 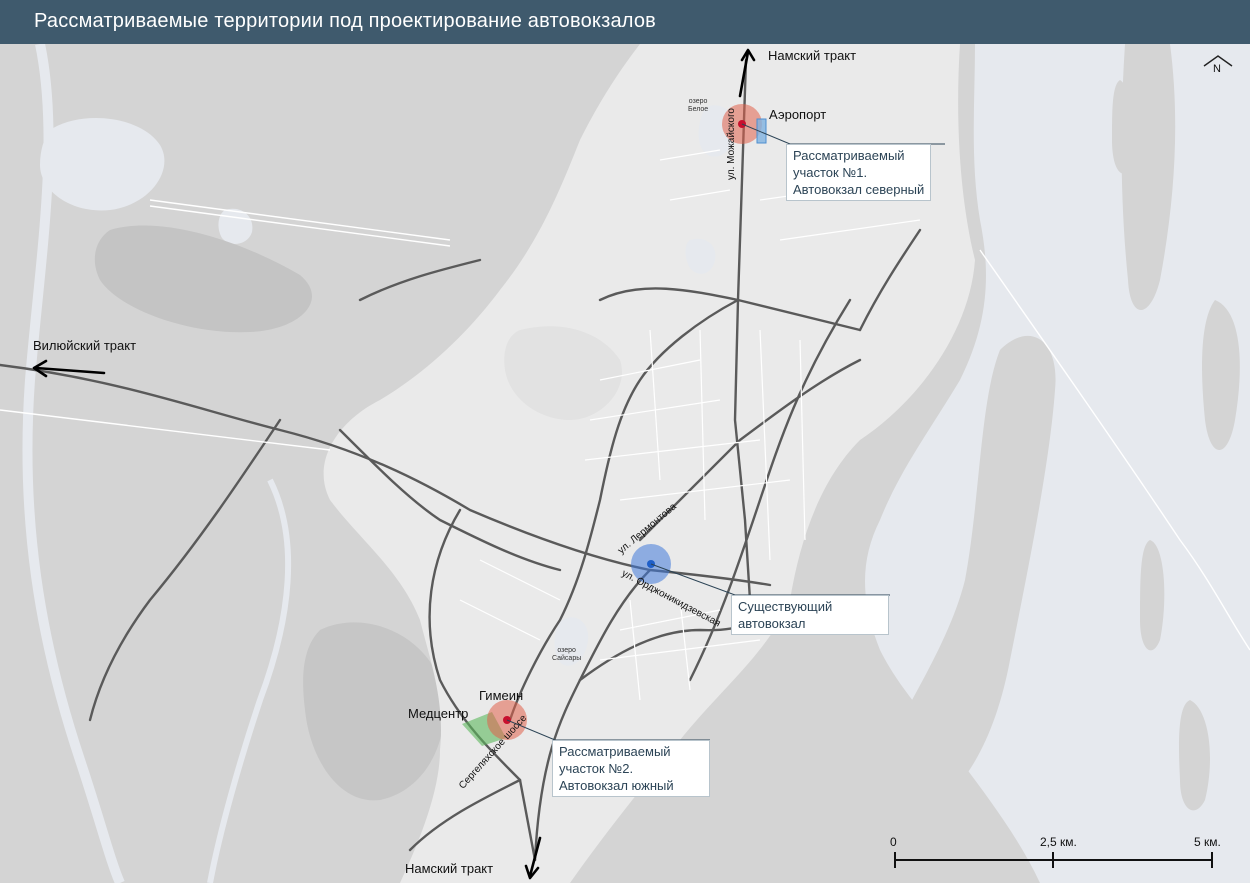 What do you see at coordinates (893, 842) in the screenshot?
I see `scale-label-0: 0` at bounding box center [893, 842].